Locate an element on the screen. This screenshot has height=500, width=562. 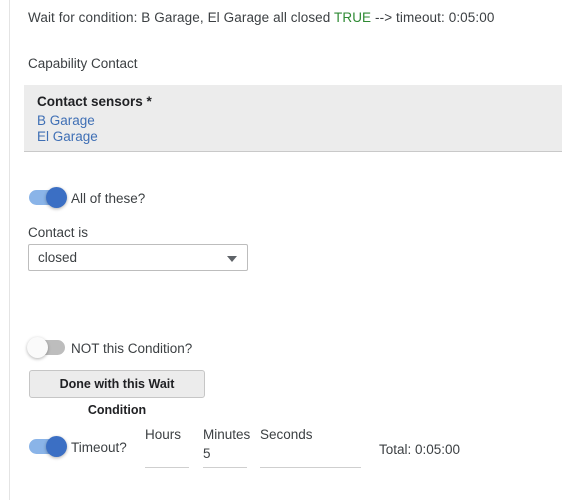
sensor-link-b-garage: B Garage is located at coordinates (66, 120).